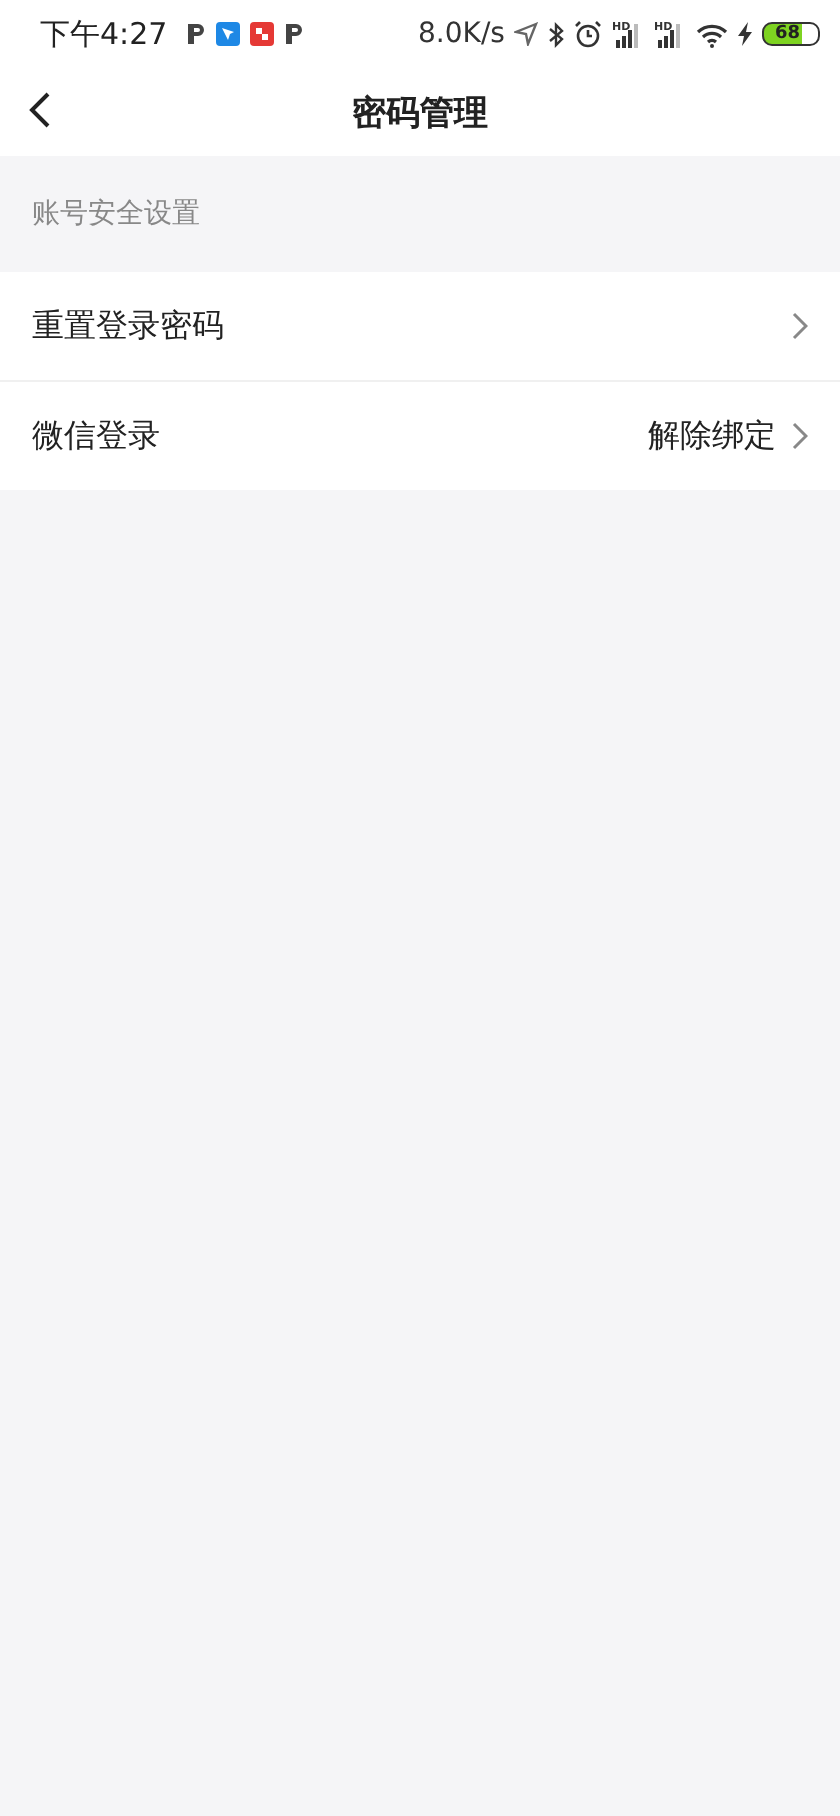  I want to click on row-label: 重置登录密码, so click(129, 326).